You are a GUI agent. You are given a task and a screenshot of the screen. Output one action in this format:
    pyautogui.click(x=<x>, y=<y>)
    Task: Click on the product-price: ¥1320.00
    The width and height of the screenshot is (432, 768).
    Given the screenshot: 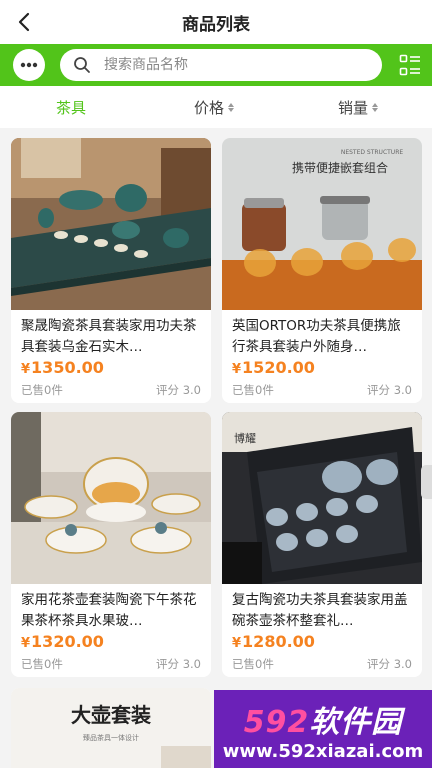 What is the action you would take?
    pyautogui.click(x=62, y=641)
    